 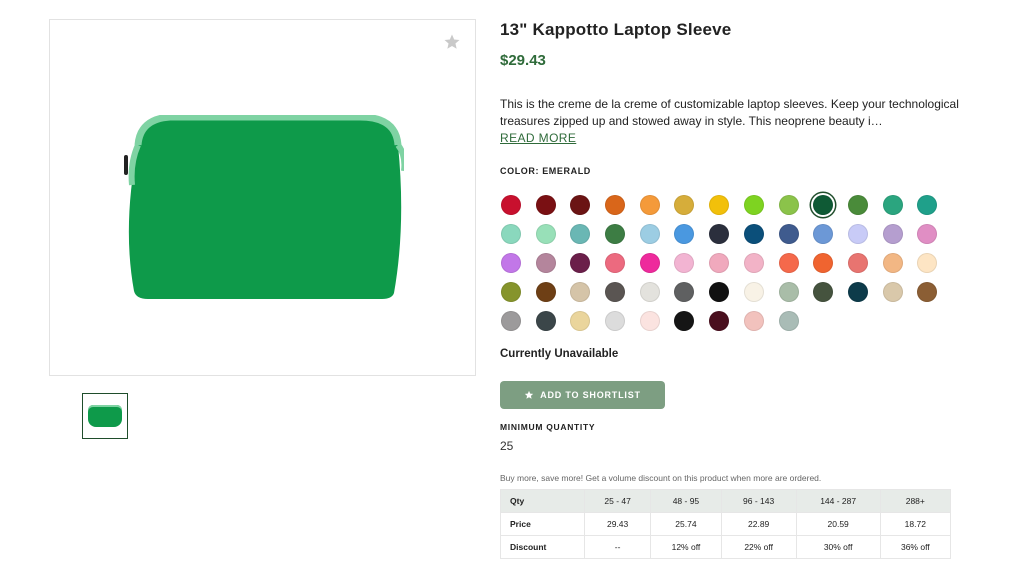 I want to click on table-row-label: Price, so click(x=542, y=524).